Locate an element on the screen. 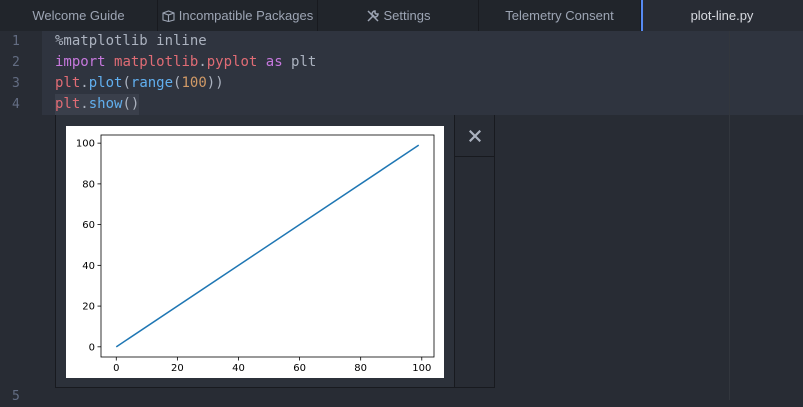 The height and width of the screenshot is (407, 803). tab-label: plot-line.py is located at coordinates (722, 15).